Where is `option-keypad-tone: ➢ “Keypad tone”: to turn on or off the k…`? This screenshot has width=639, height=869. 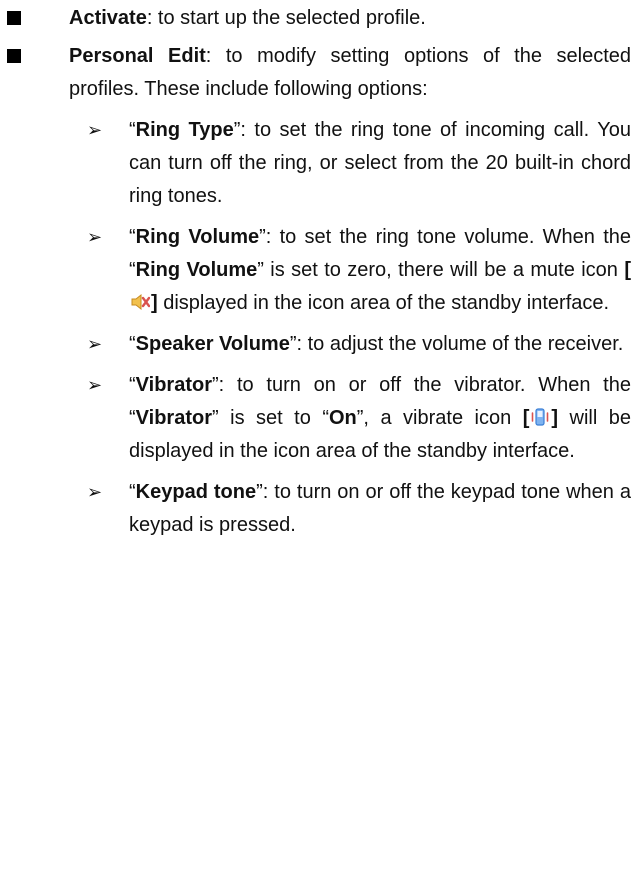 option-keypad-tone: ➢ “Keypad tone”: to turn on or off the k… is located at coordinates (319, 509).